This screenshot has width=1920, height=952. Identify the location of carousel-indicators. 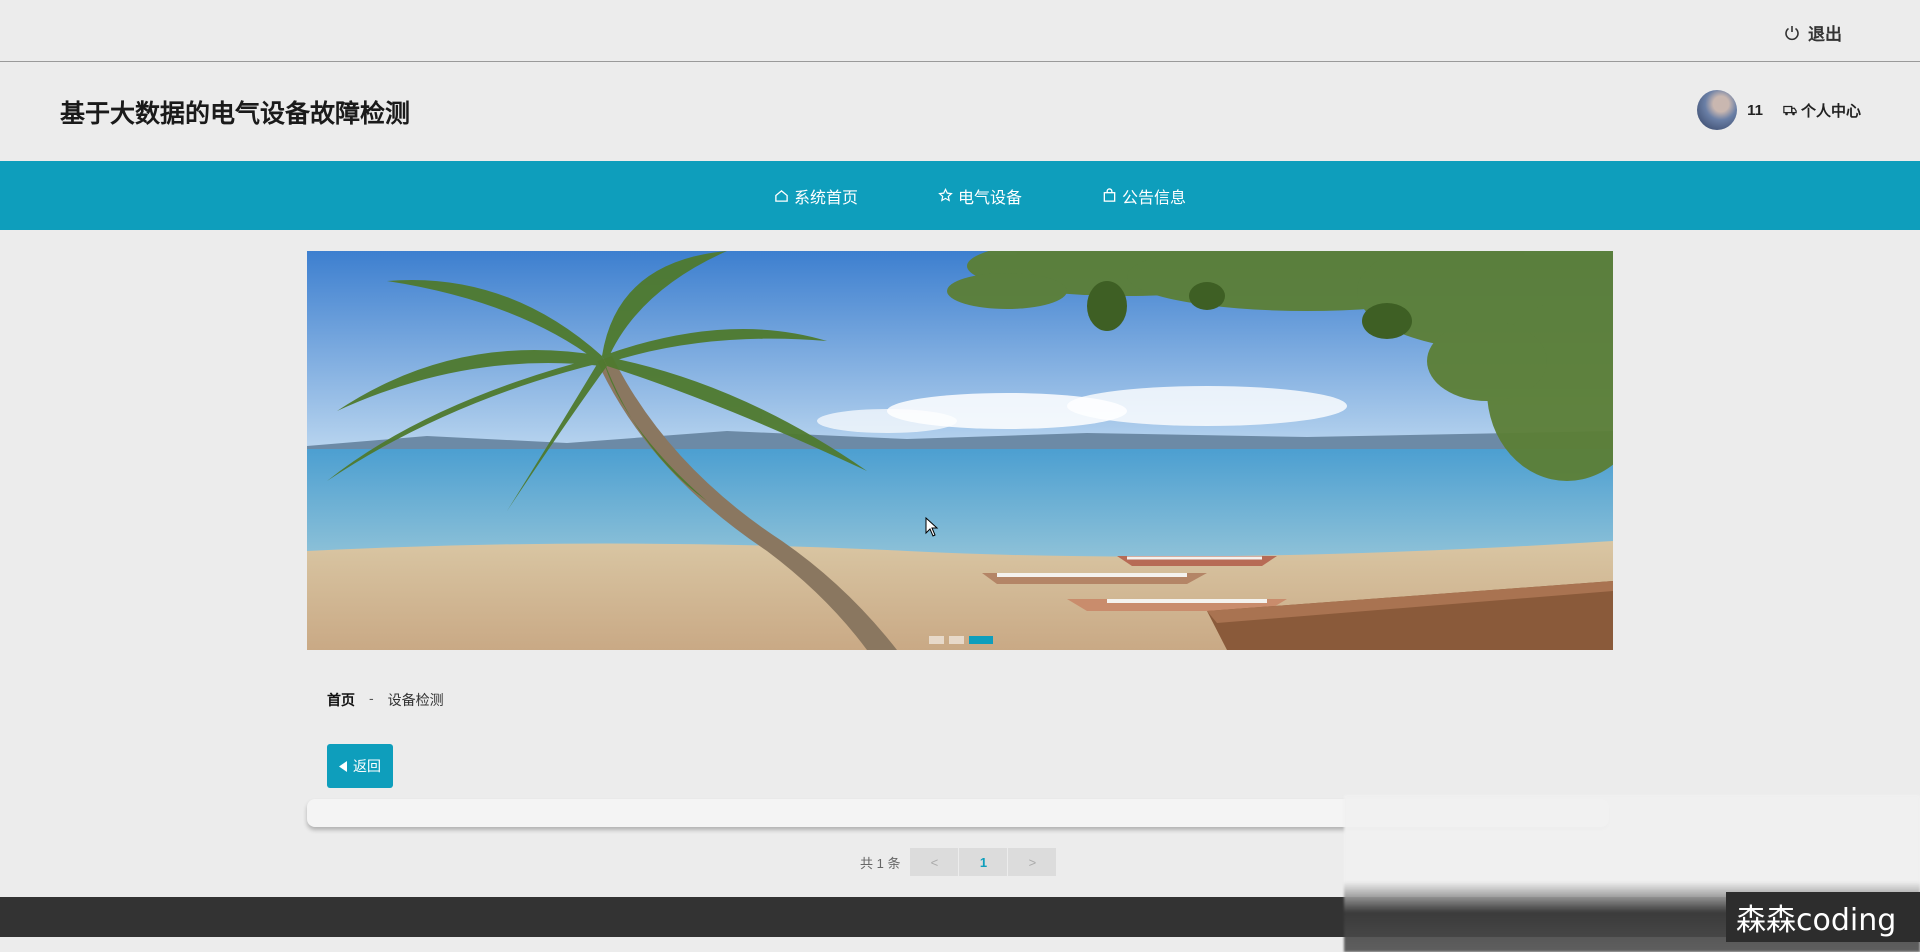
(961, 640).